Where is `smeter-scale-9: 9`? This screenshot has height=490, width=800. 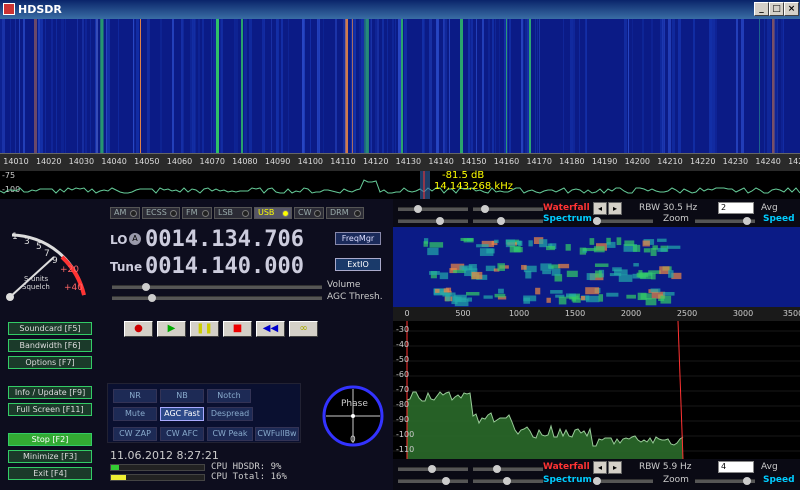 smeter-scale-9: 9 is located at coordinates (55, 261).